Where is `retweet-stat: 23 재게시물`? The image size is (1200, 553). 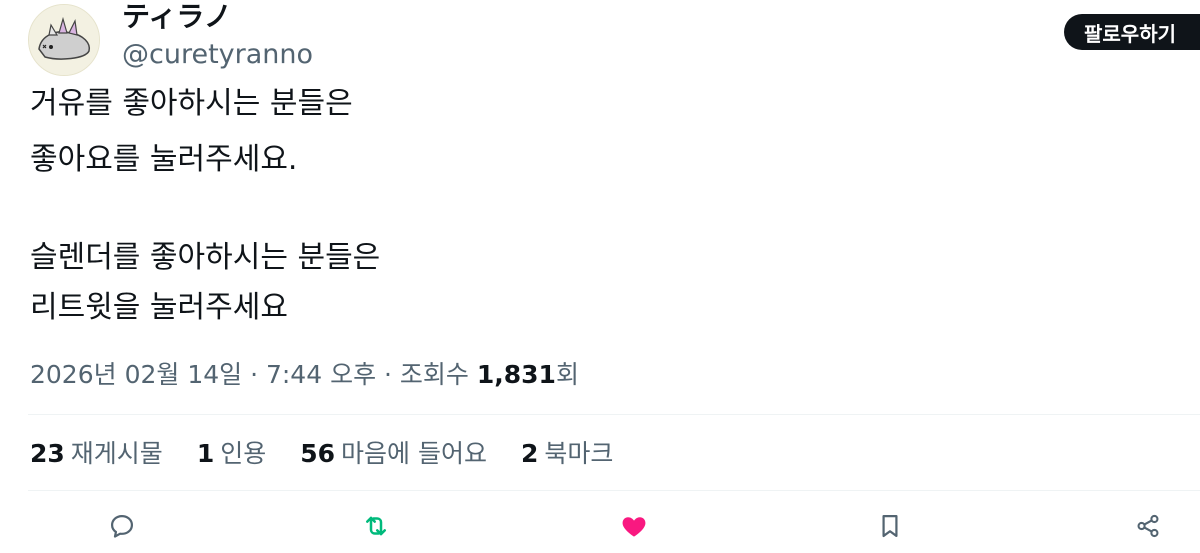
retweet-stat: 23 재게시물 is located at coordinates (96, 454).